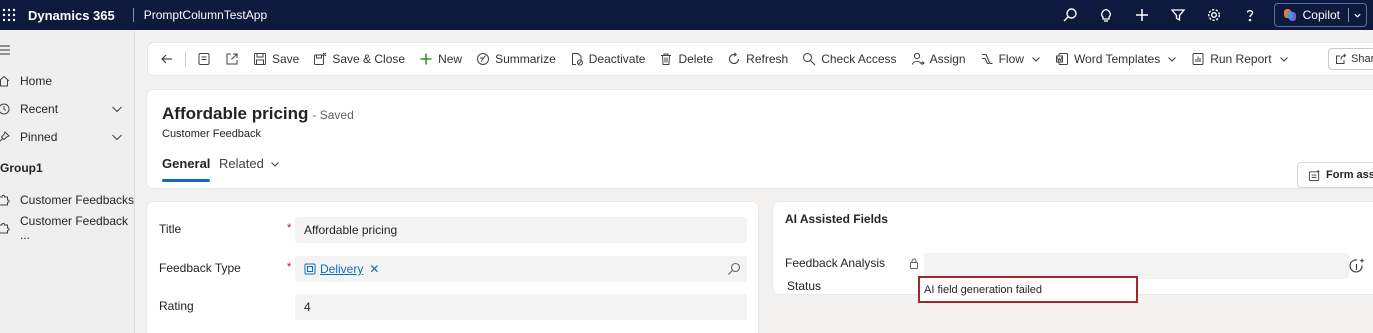 The width and height of the screenshot is (1373, 333). Describe the element at coordinates (1028, 289) in the screenshot. I see `status-error-message: AI field generation failed` at that location.